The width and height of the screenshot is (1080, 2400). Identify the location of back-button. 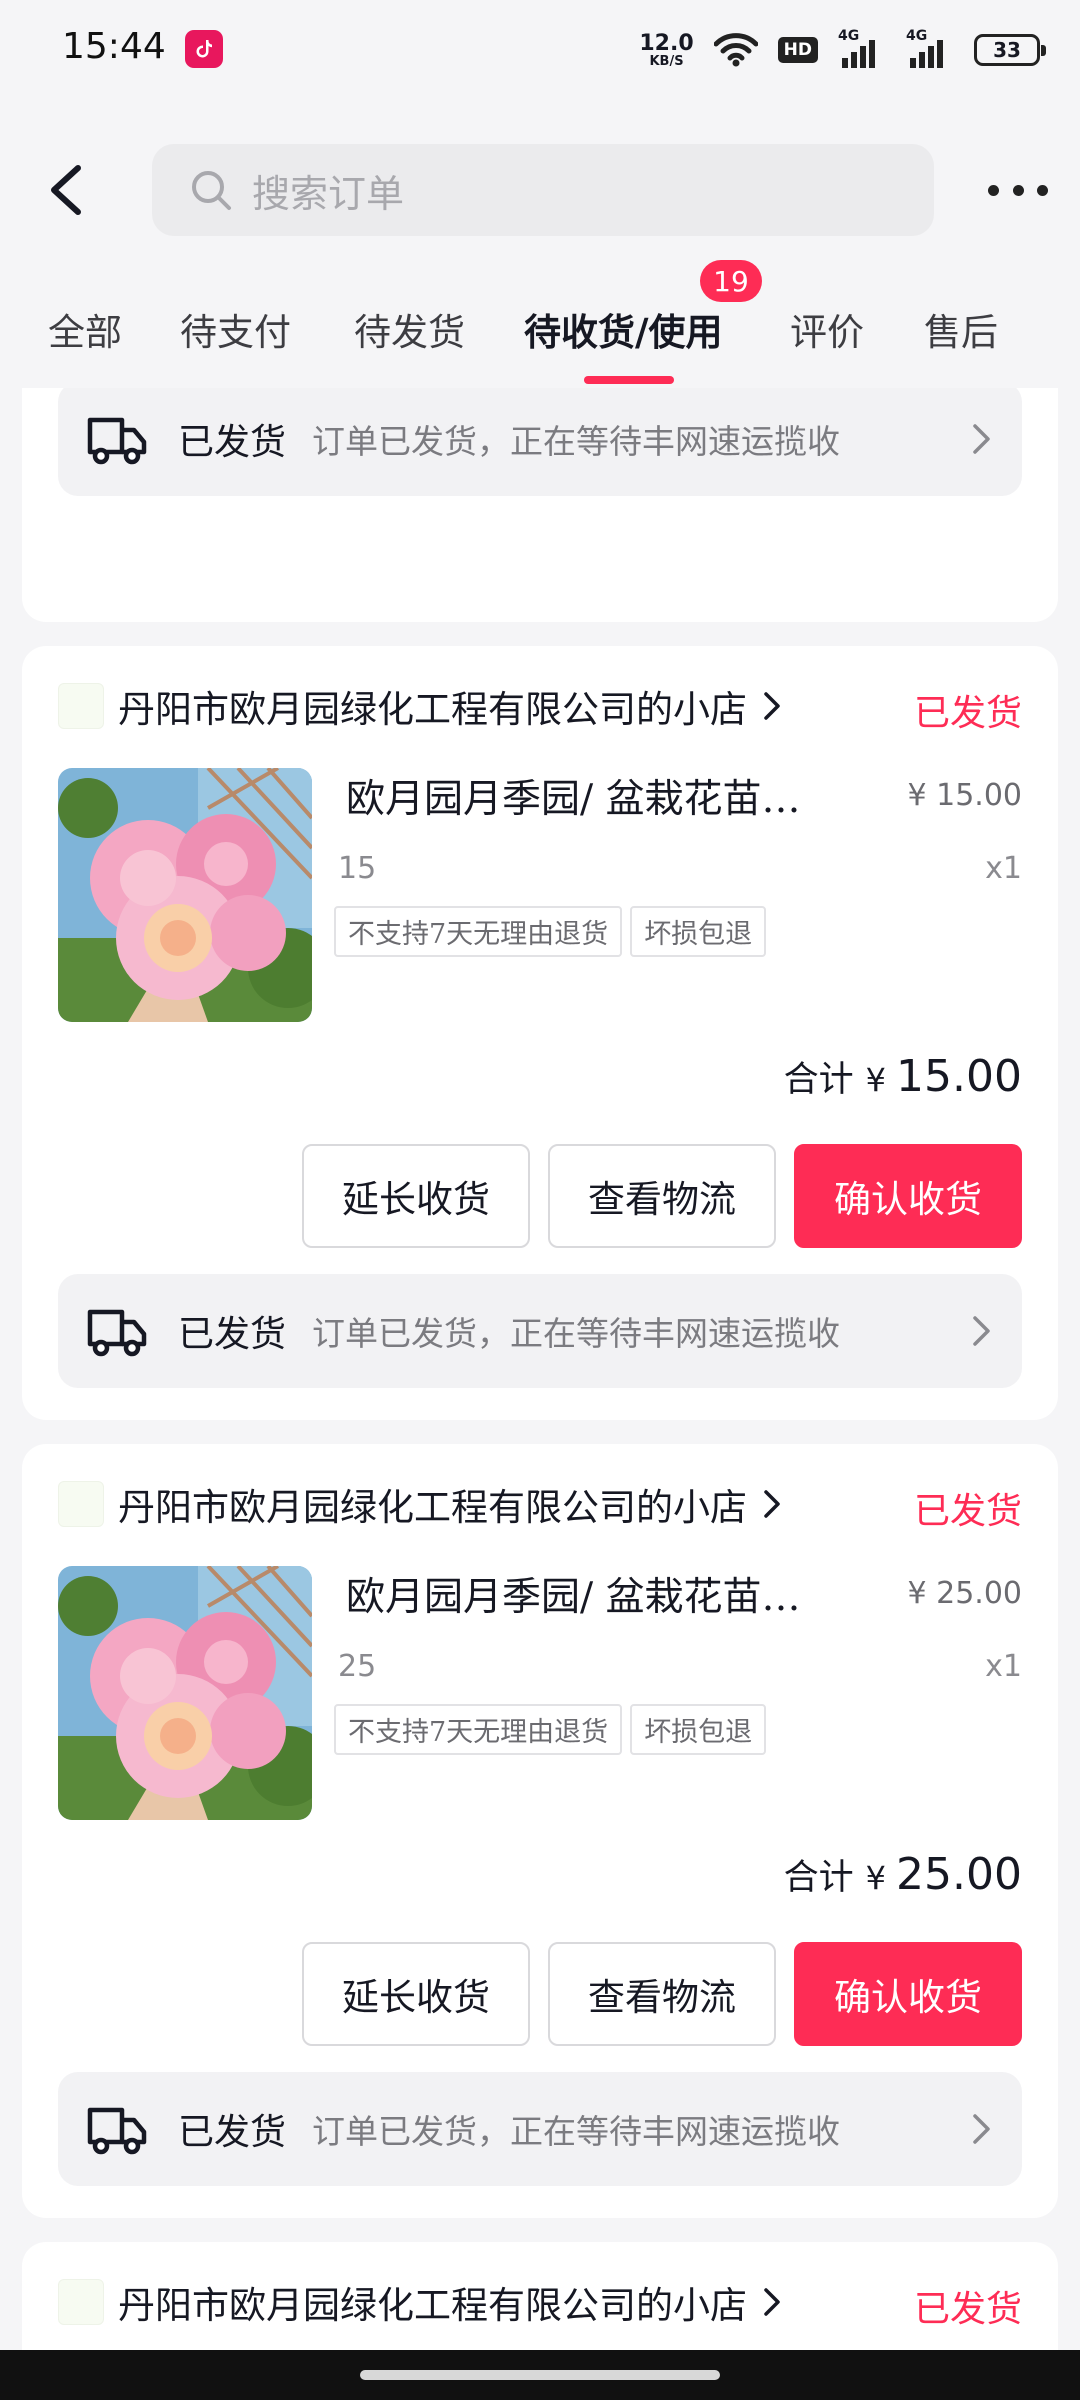
(70, 190).